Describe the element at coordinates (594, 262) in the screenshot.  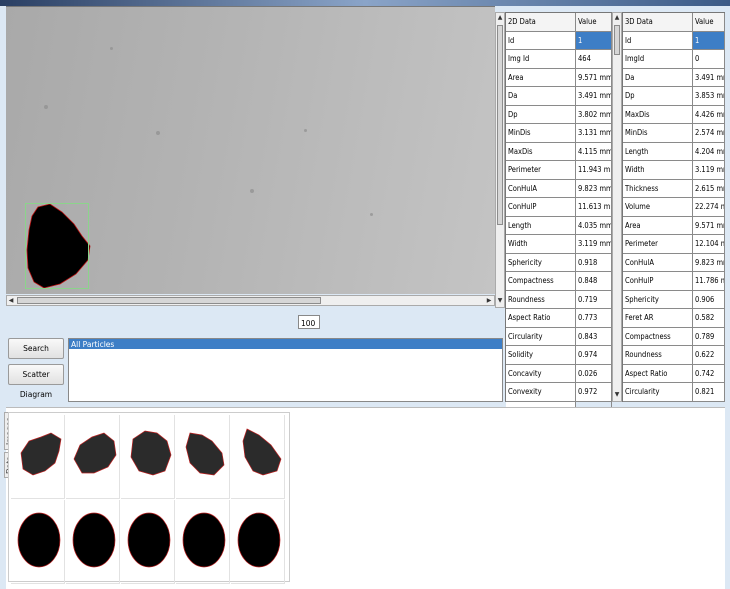
I see `property-value-cell: 0.918` at that location.